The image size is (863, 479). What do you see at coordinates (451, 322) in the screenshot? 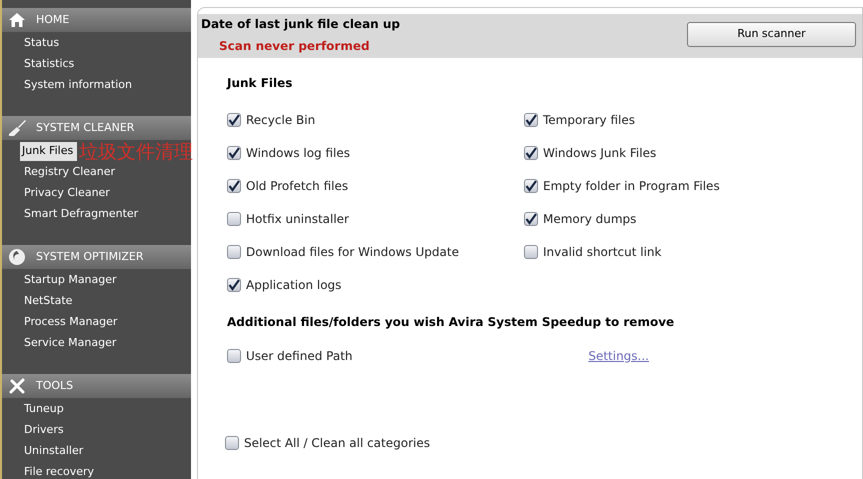
I see `section-title: Additional files/folders you wish Avira System Speedup to remove` at bounding box center [451, 322].